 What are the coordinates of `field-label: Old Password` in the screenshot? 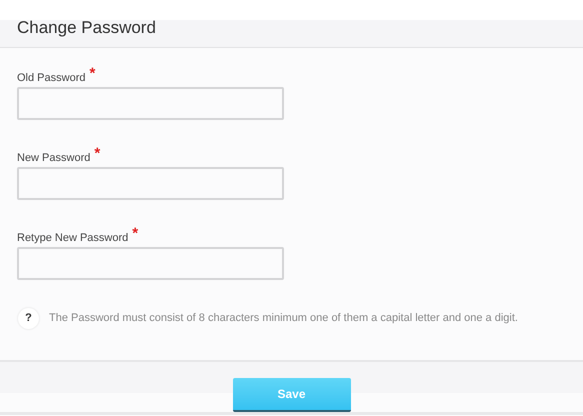 It's located at (51, 78).